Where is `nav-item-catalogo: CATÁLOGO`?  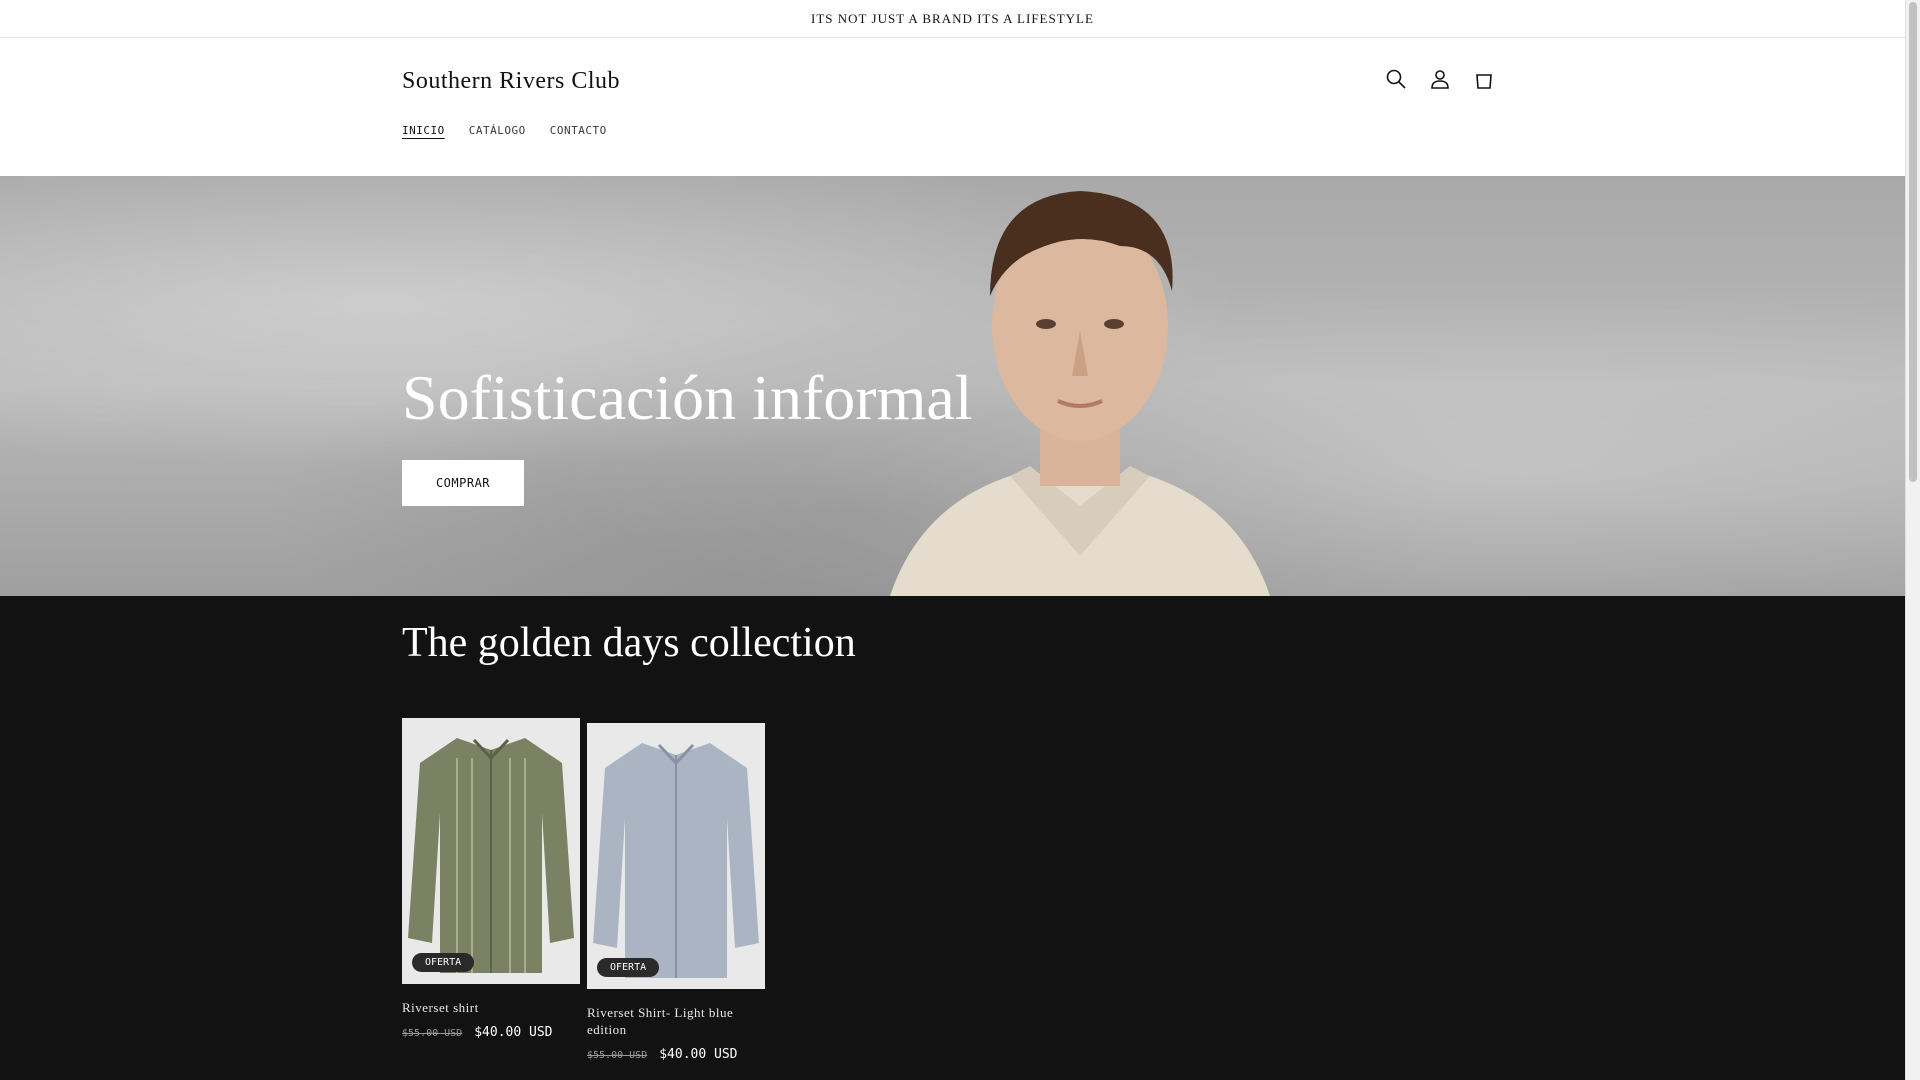
nav-item-catalogo: CATÁLOGO is located at coordinates (497, 130).